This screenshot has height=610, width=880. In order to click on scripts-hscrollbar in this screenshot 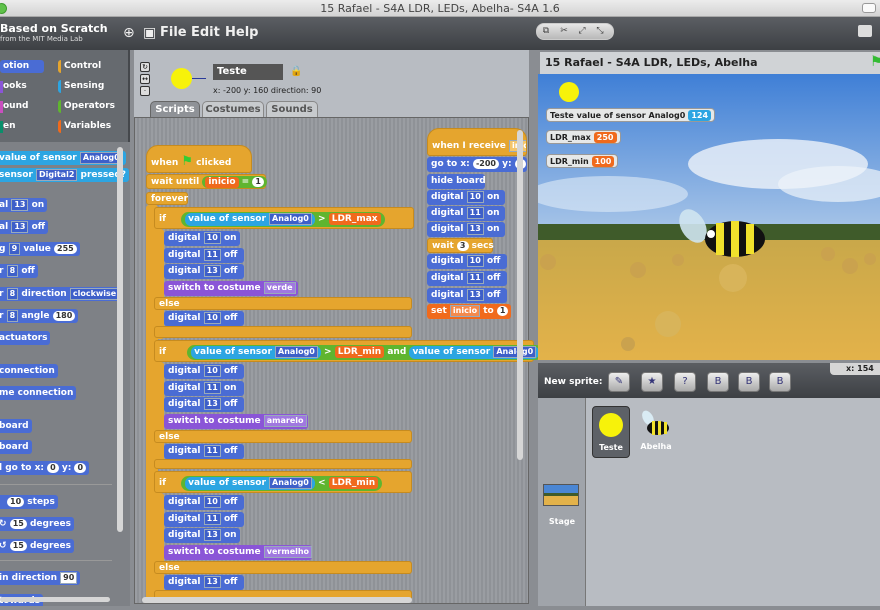, I will do `click(277, 600)`.